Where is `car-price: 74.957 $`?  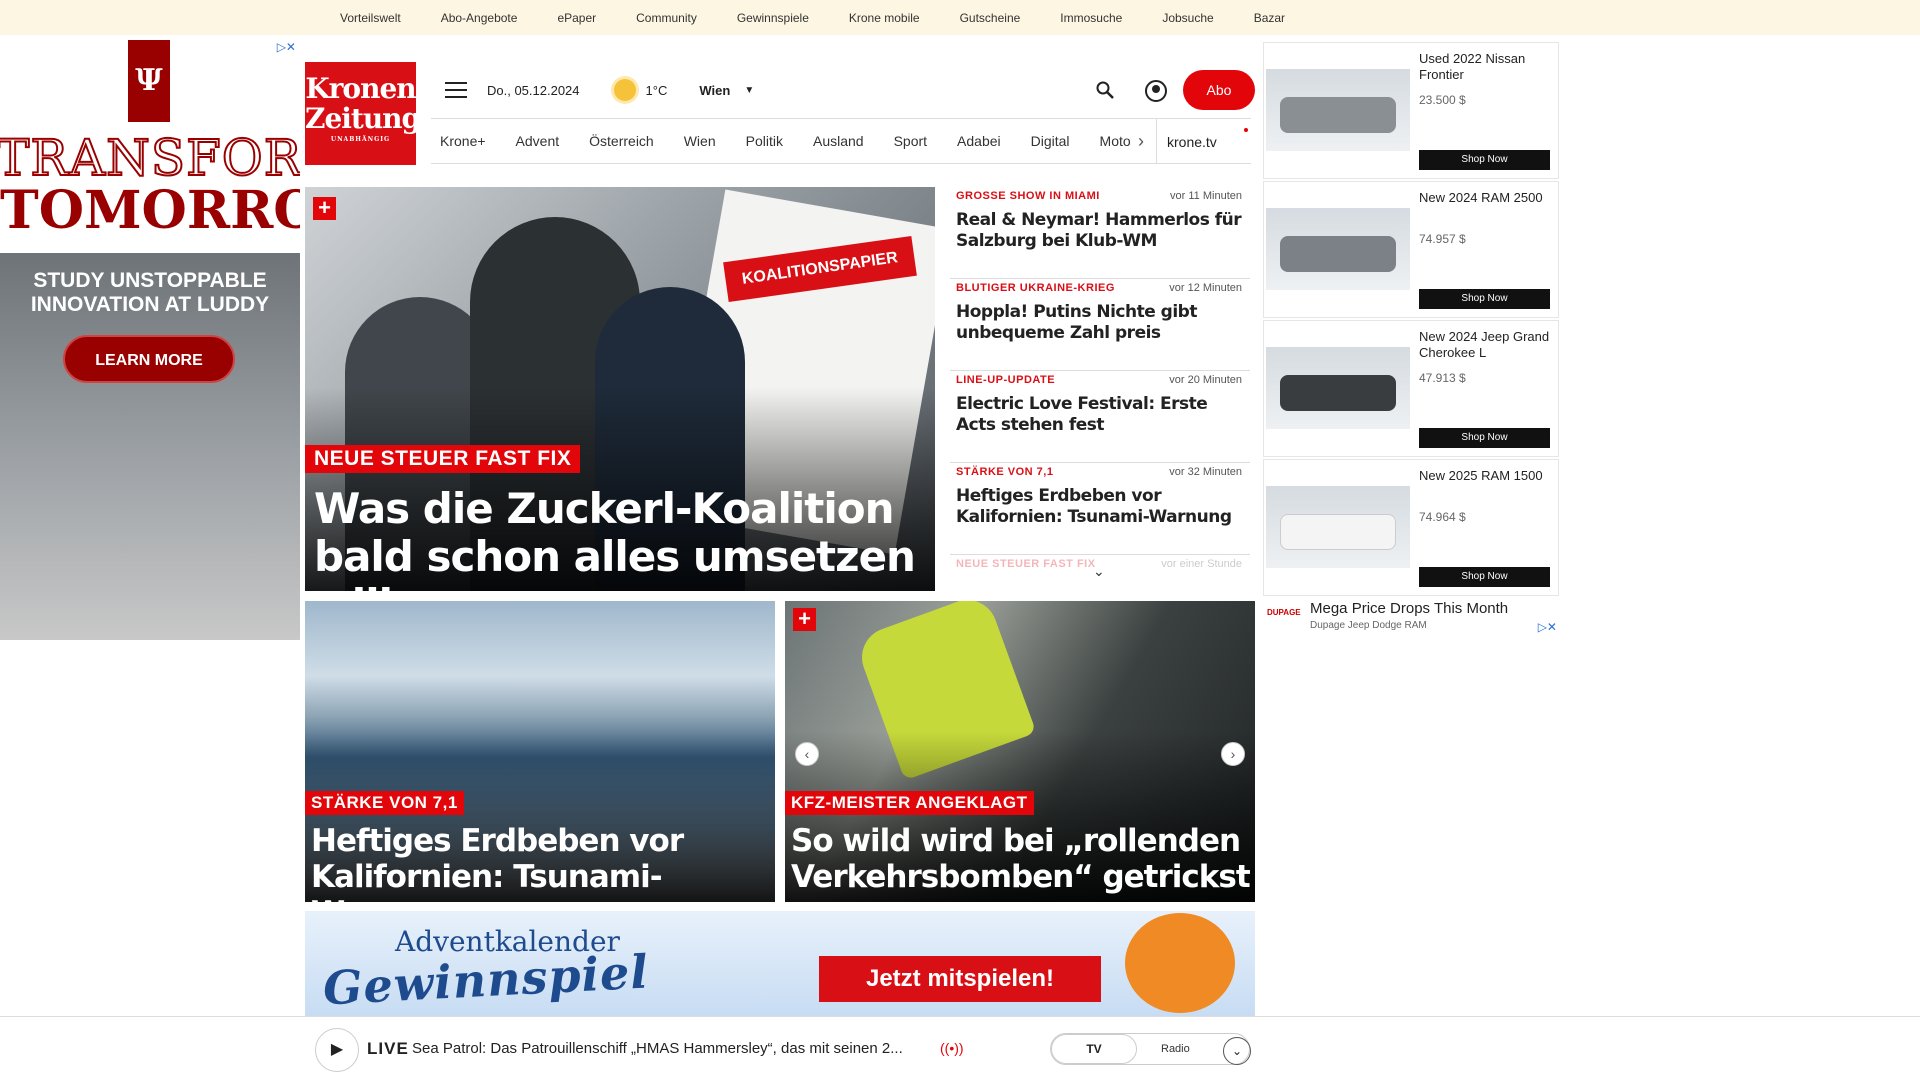 car-price: 74.957 $ is located at coordinates (1442, 239).